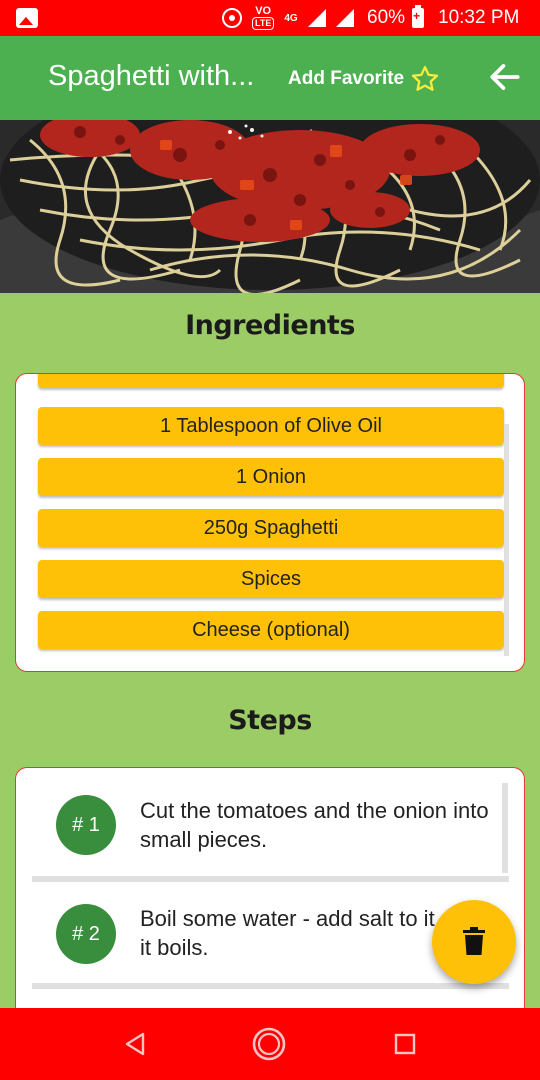  Describe the element at coordinates (505, 77) in the screenshot. I see `arrow-back-icon` at that location.